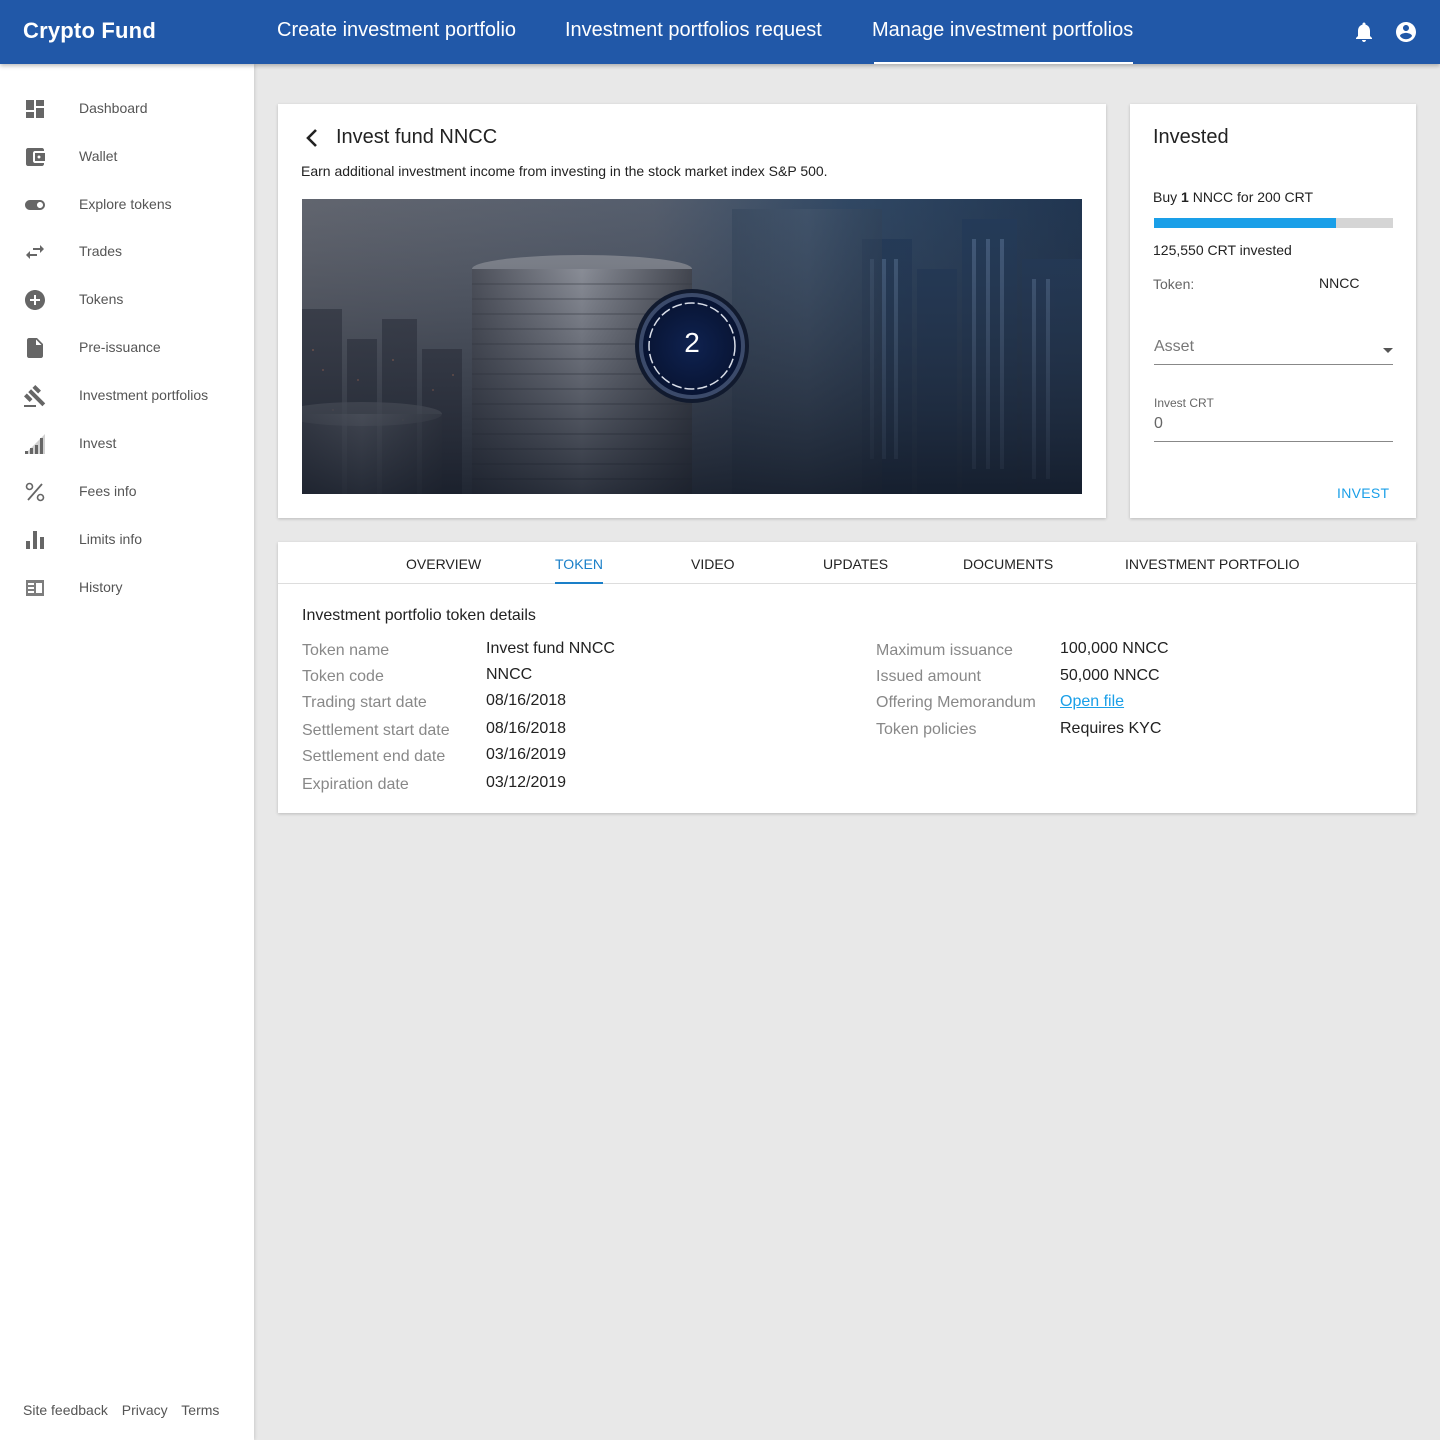 The width and height of the screenshot is (1440, 1440). What do you see at coordinates (101, 251) in the screenshot?
I see `sidebar-item-label: Trades` at bounding box center [101, 251].